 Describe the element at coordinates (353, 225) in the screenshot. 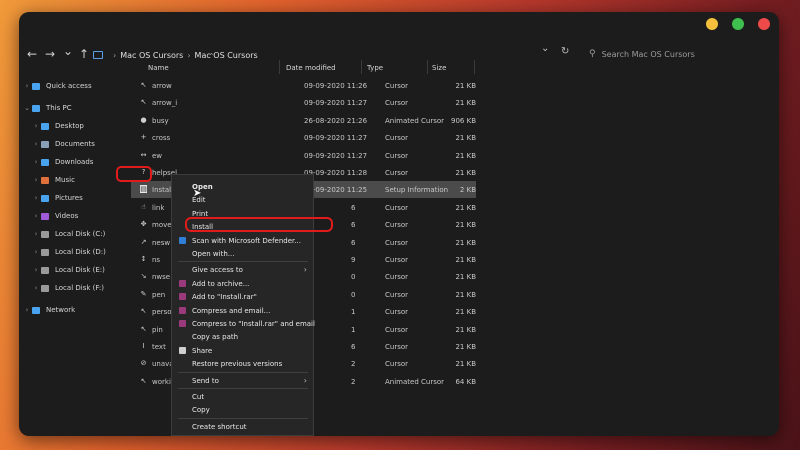

I see `file-date-partial: 6` at that location.